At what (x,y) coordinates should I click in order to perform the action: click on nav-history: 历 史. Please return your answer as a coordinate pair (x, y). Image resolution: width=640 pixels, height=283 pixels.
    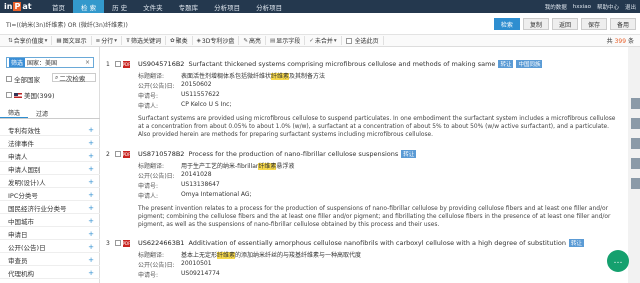
    Looking at the image, I should click on (119, 6).